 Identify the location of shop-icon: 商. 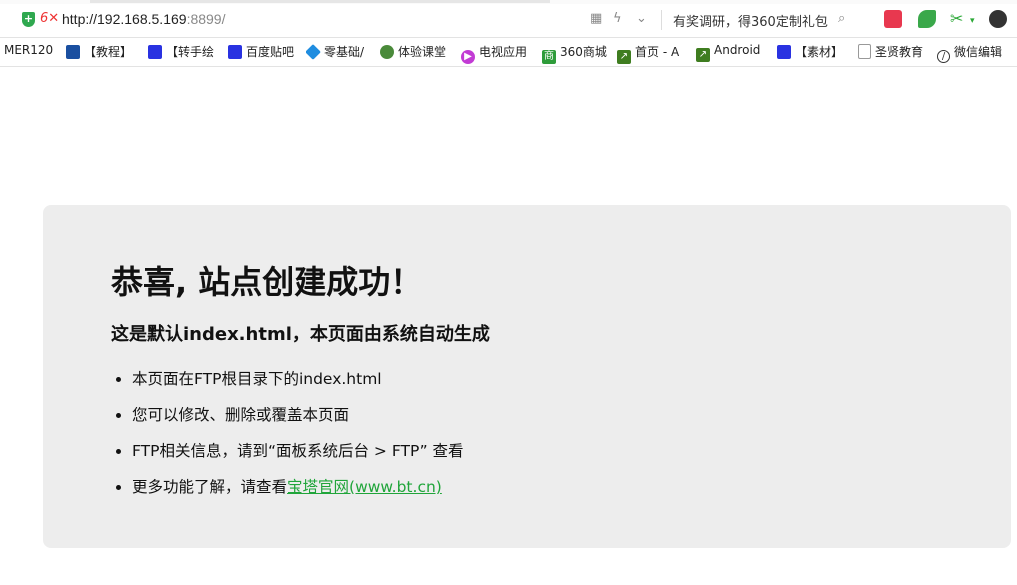
(549, 57).